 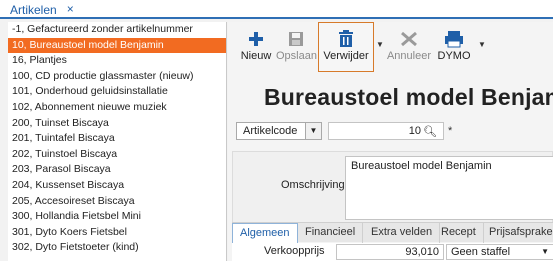 What do you see at coordinates (430, 131) in the screenshot?
I see `search-icon: 🔍︎` at bounding box center [430, 131].